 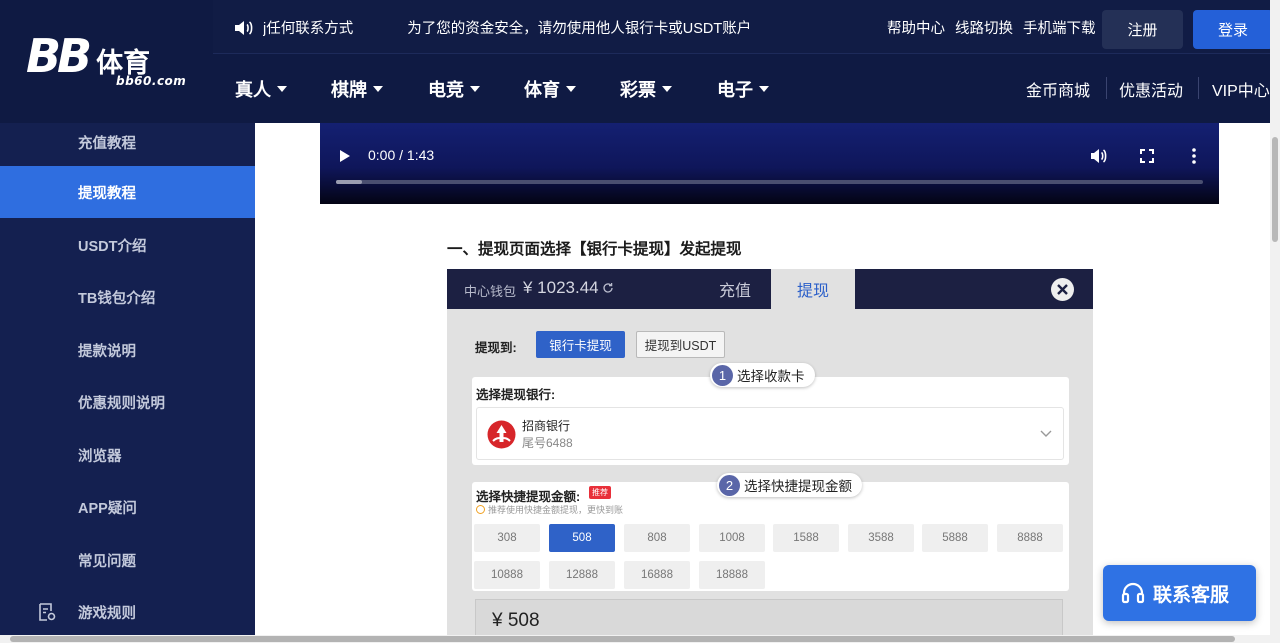 What do you see at coordinates (1241, 89) in the screenshot?
I see `nav-vip-center: VIP中心` at bounding box center [1241, 89].